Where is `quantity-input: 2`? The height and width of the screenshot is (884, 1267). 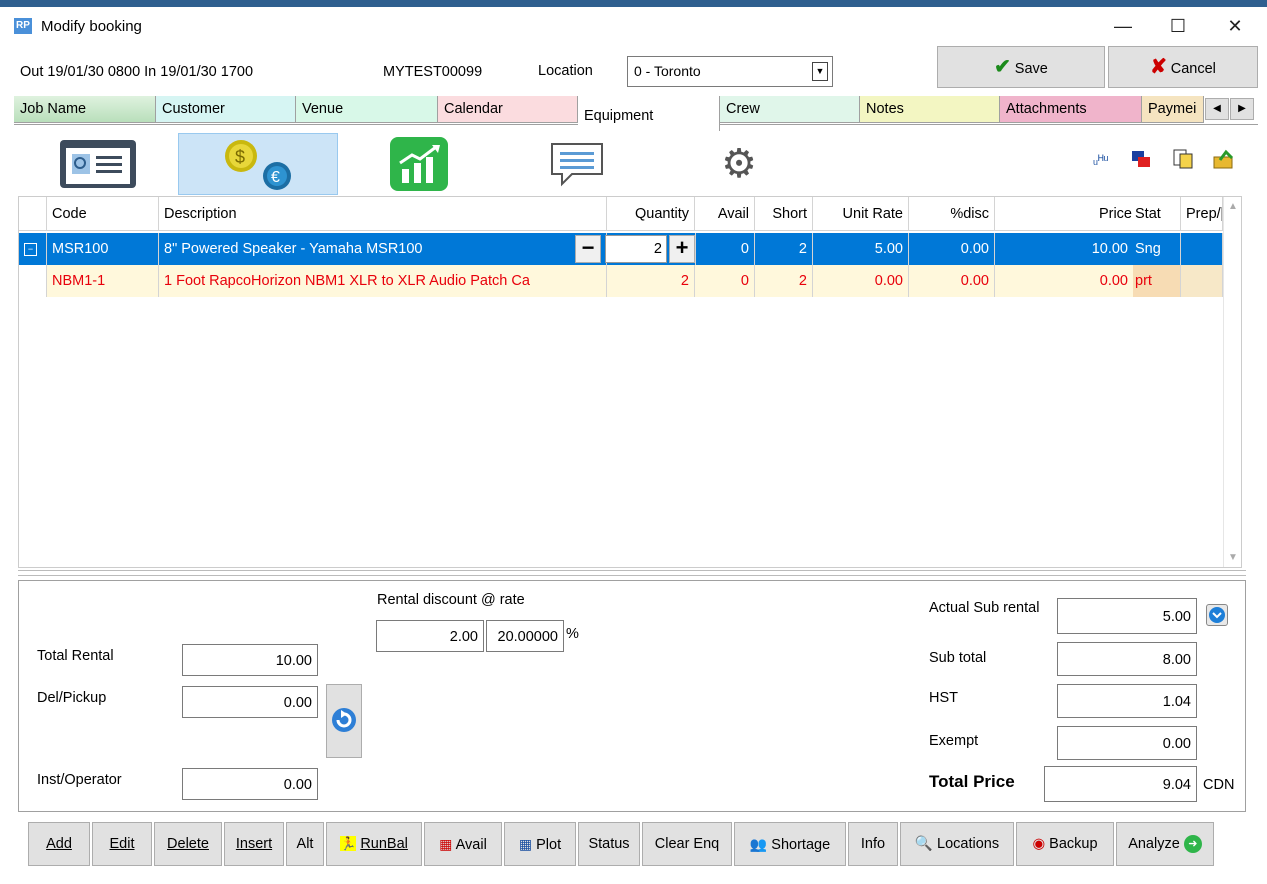 quantity-input: 2 is located at coordinates (636, 249).